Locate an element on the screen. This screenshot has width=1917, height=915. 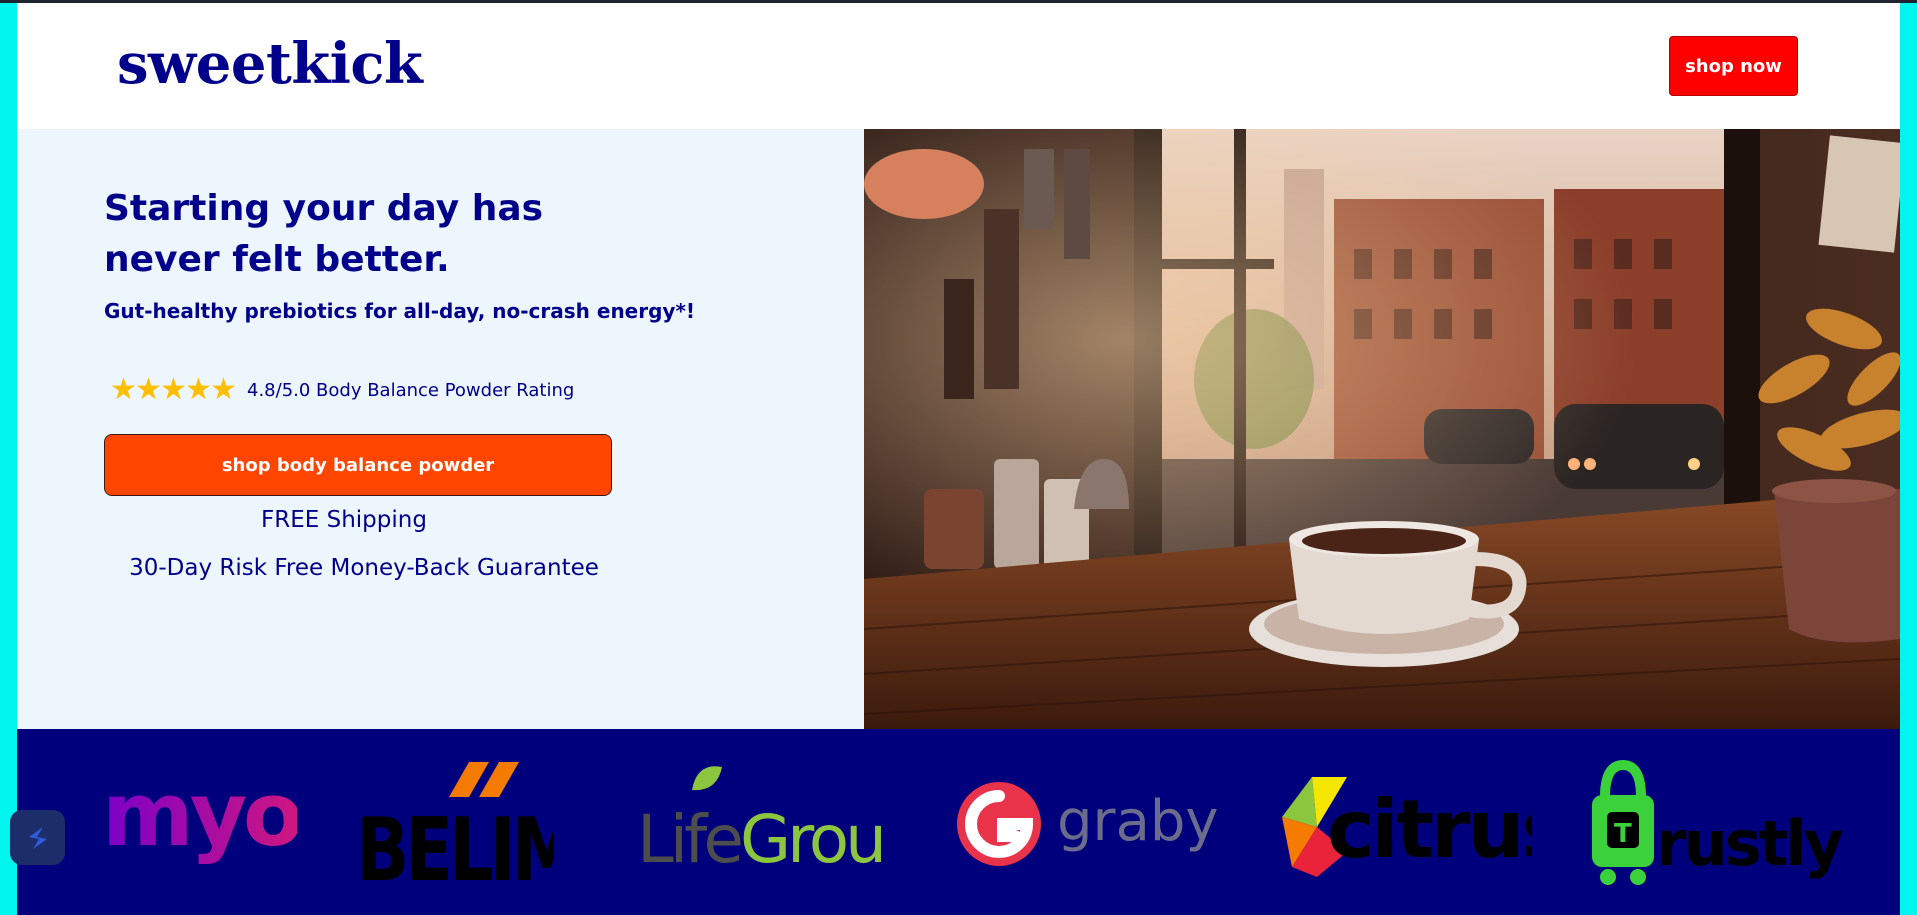
grabyo-logo: grabyo is located at coordinates (1087, 822).